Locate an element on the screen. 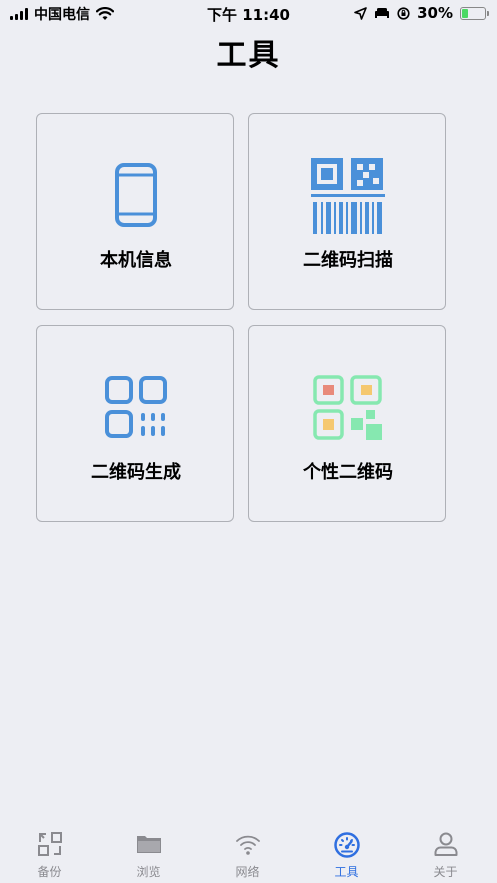  tab-network: 网络 is located at coordinates (247, 854).